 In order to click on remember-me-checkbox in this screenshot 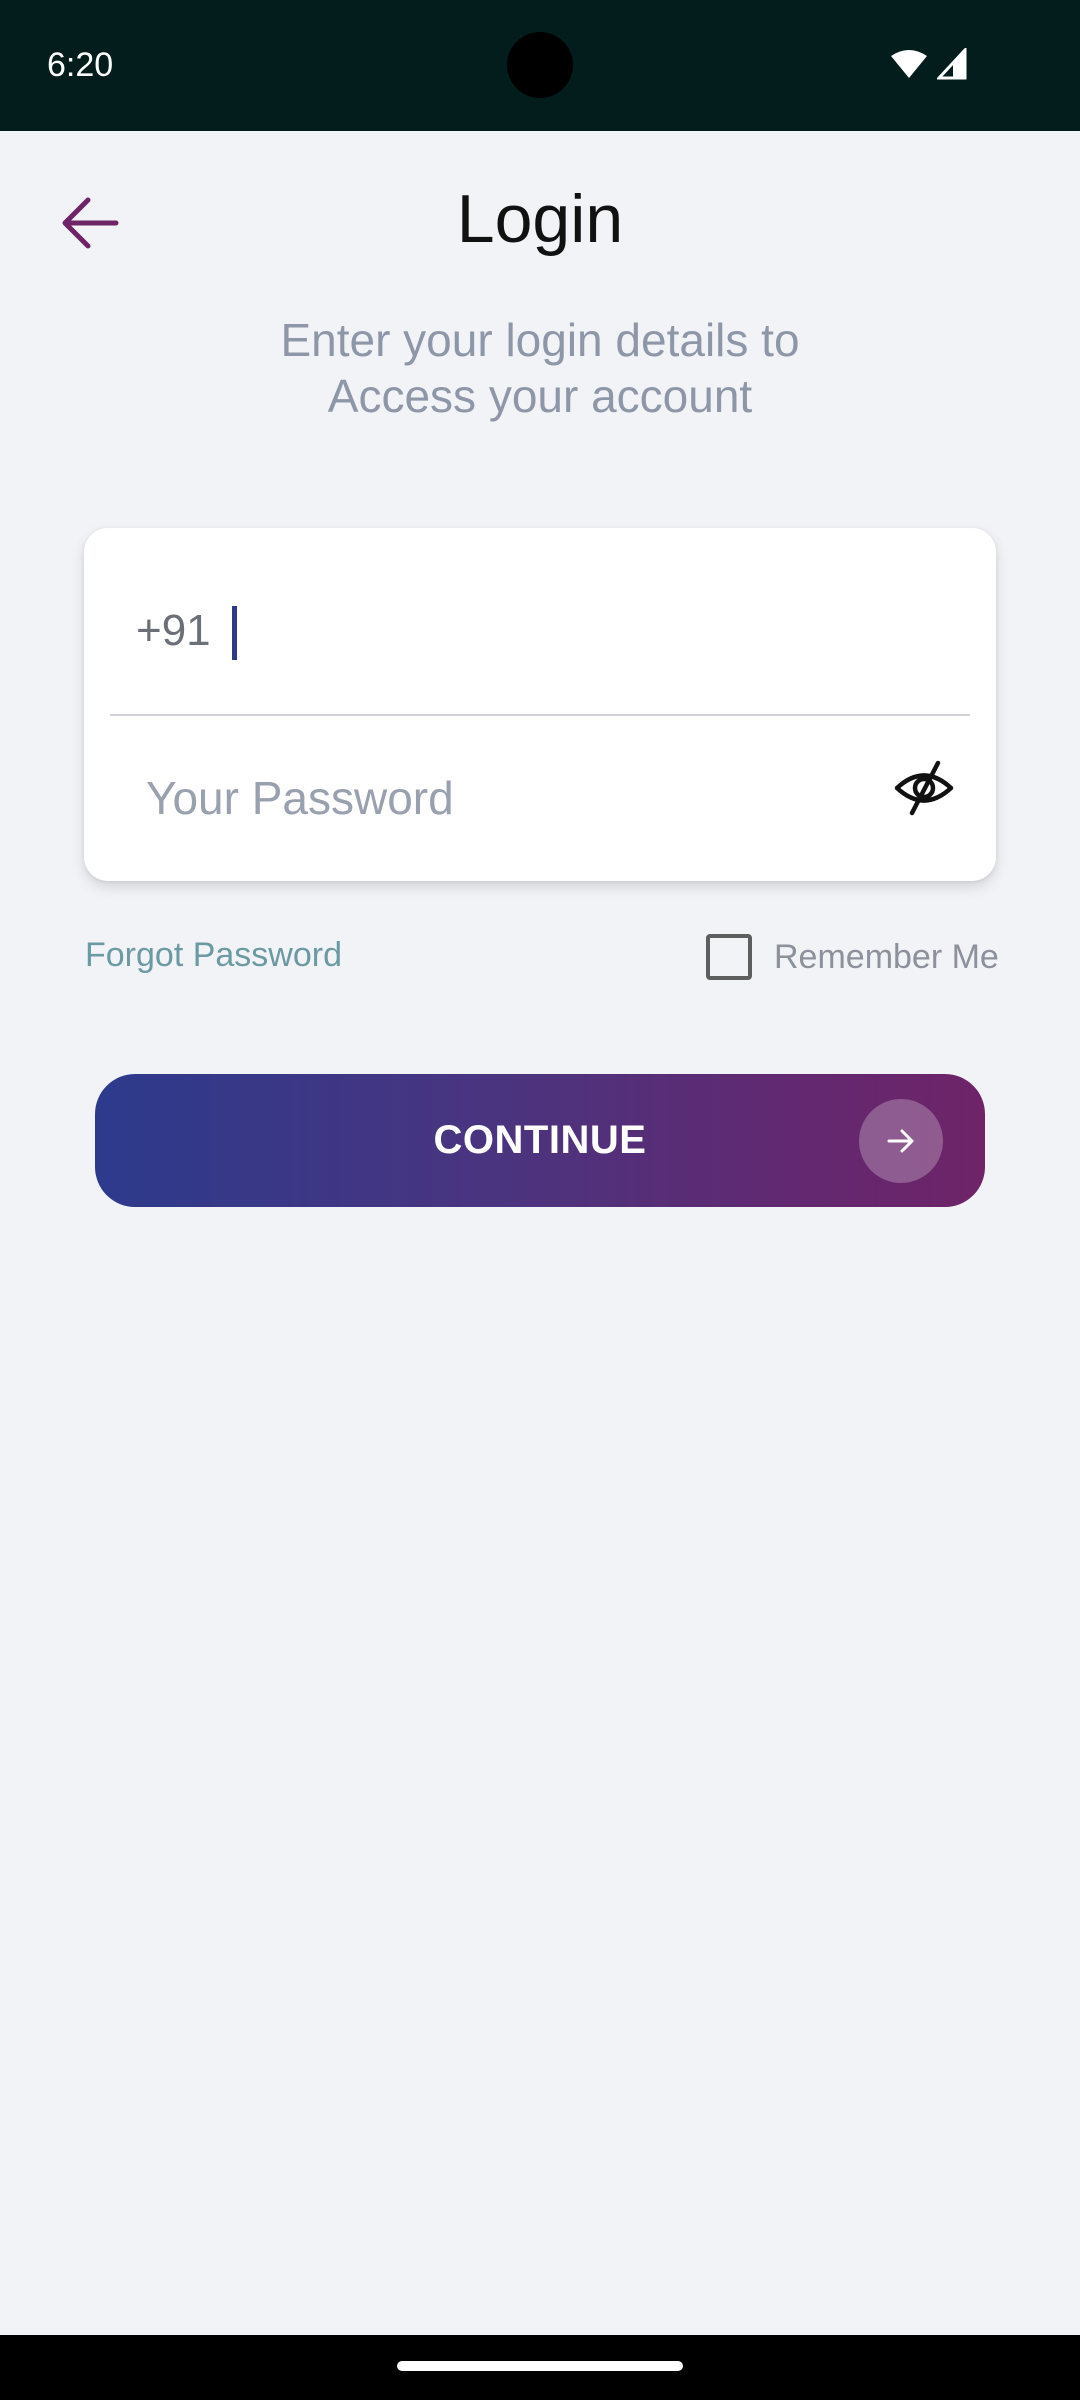, I will do `click(729, 957)`.